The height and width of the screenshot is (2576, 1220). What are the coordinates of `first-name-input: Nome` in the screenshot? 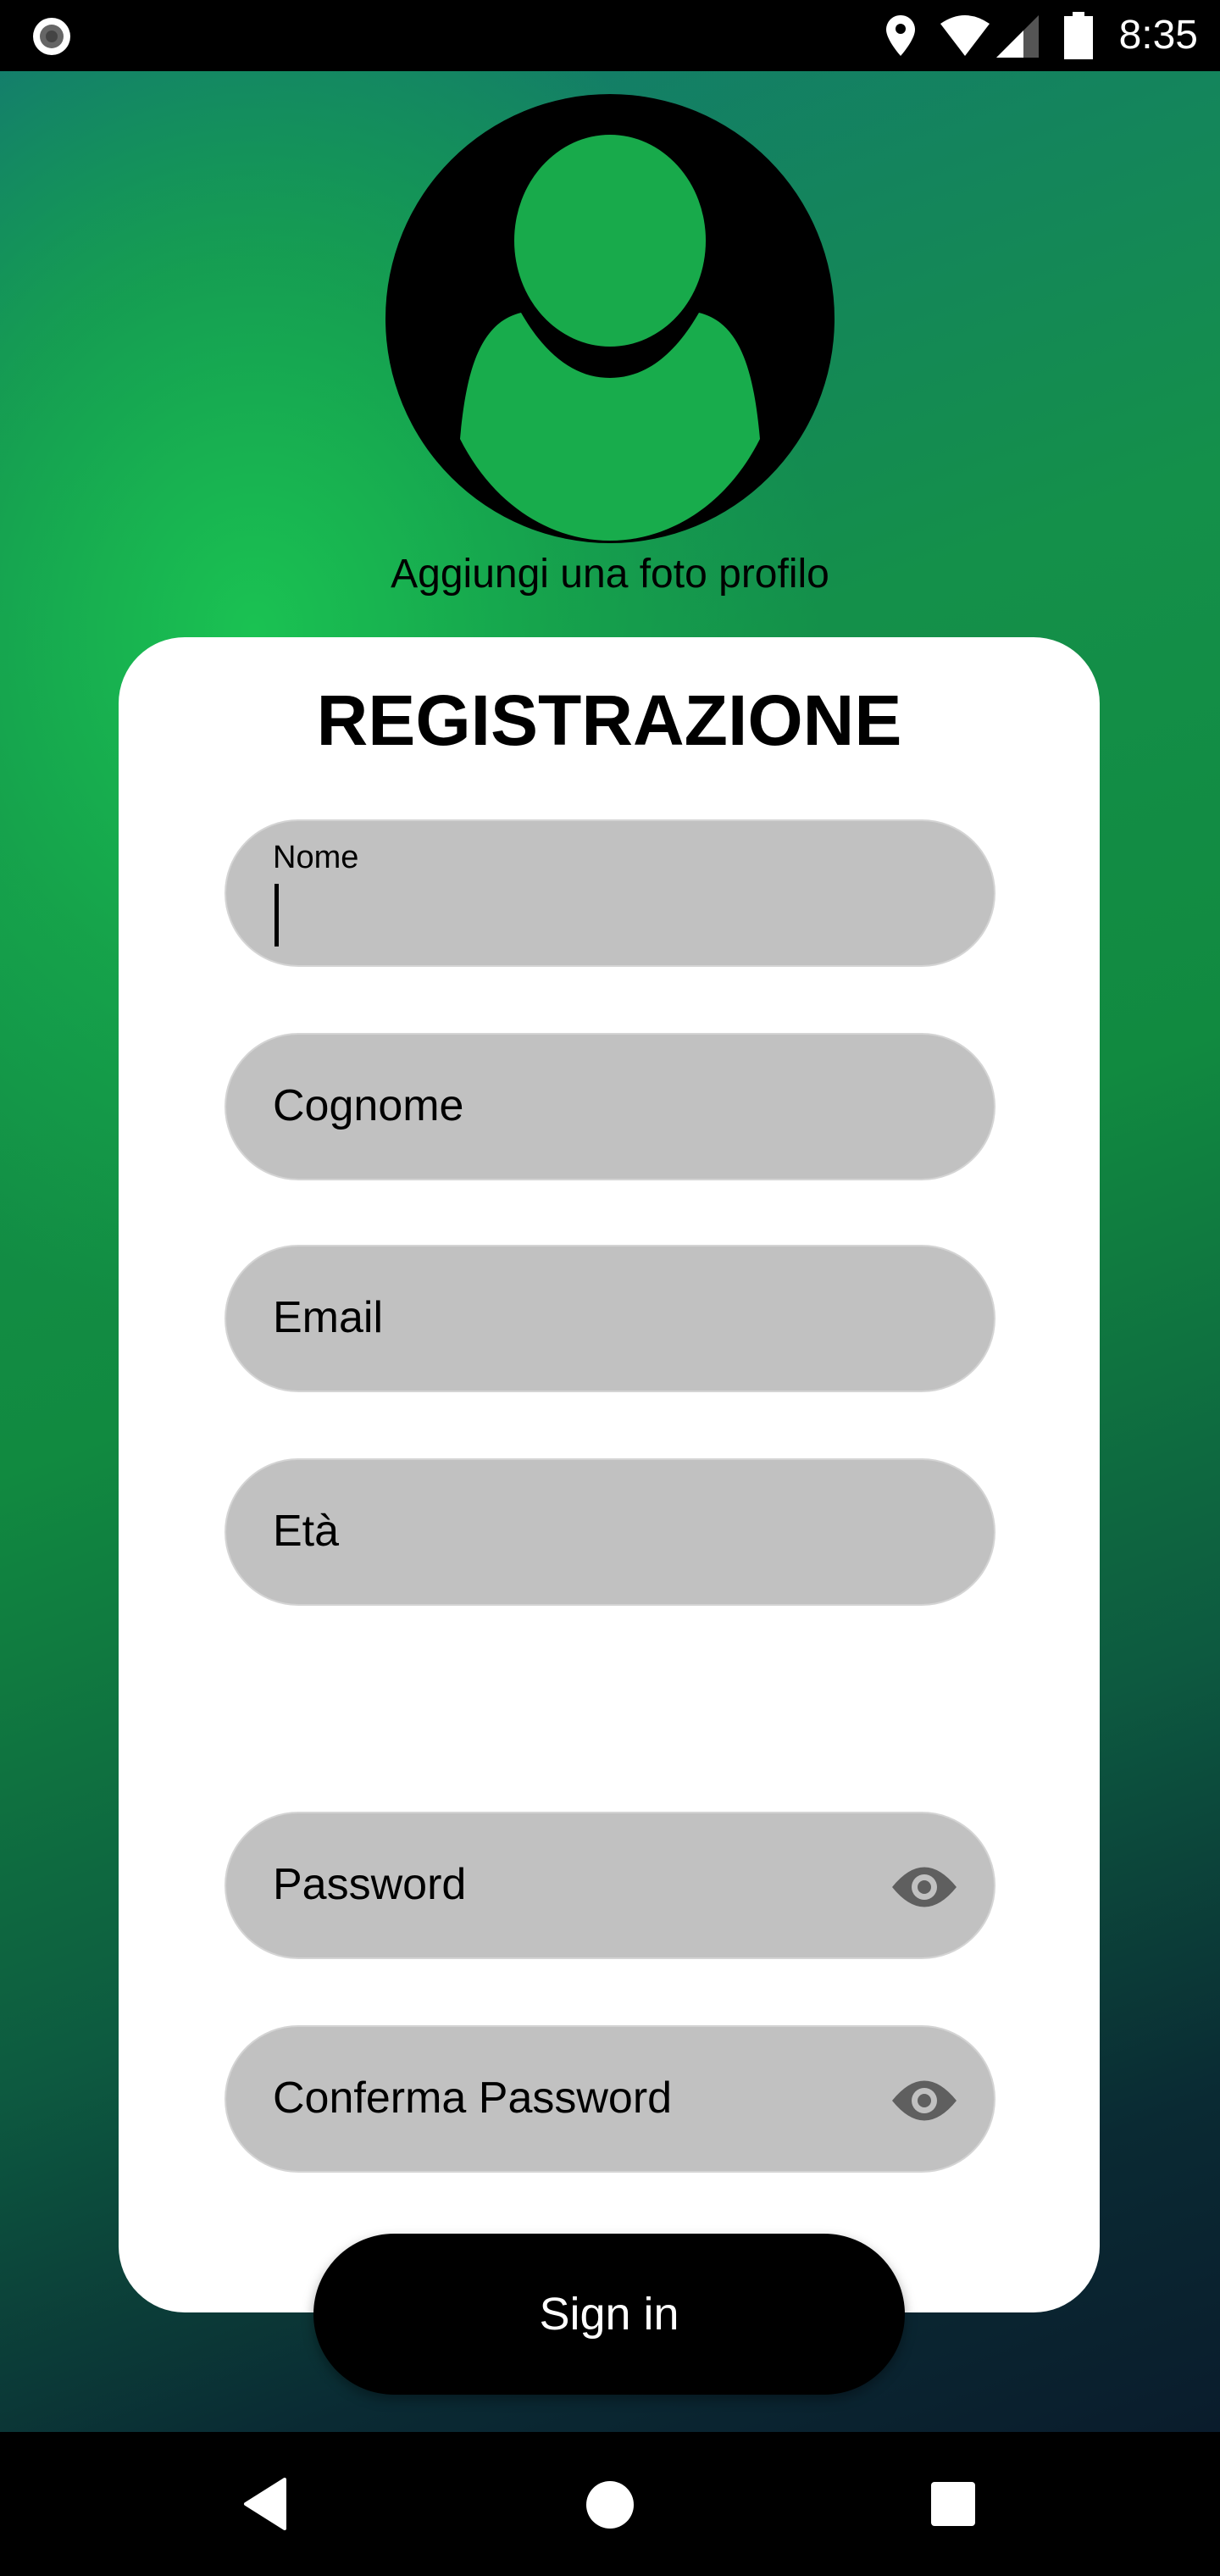 It's located at (610, 893).